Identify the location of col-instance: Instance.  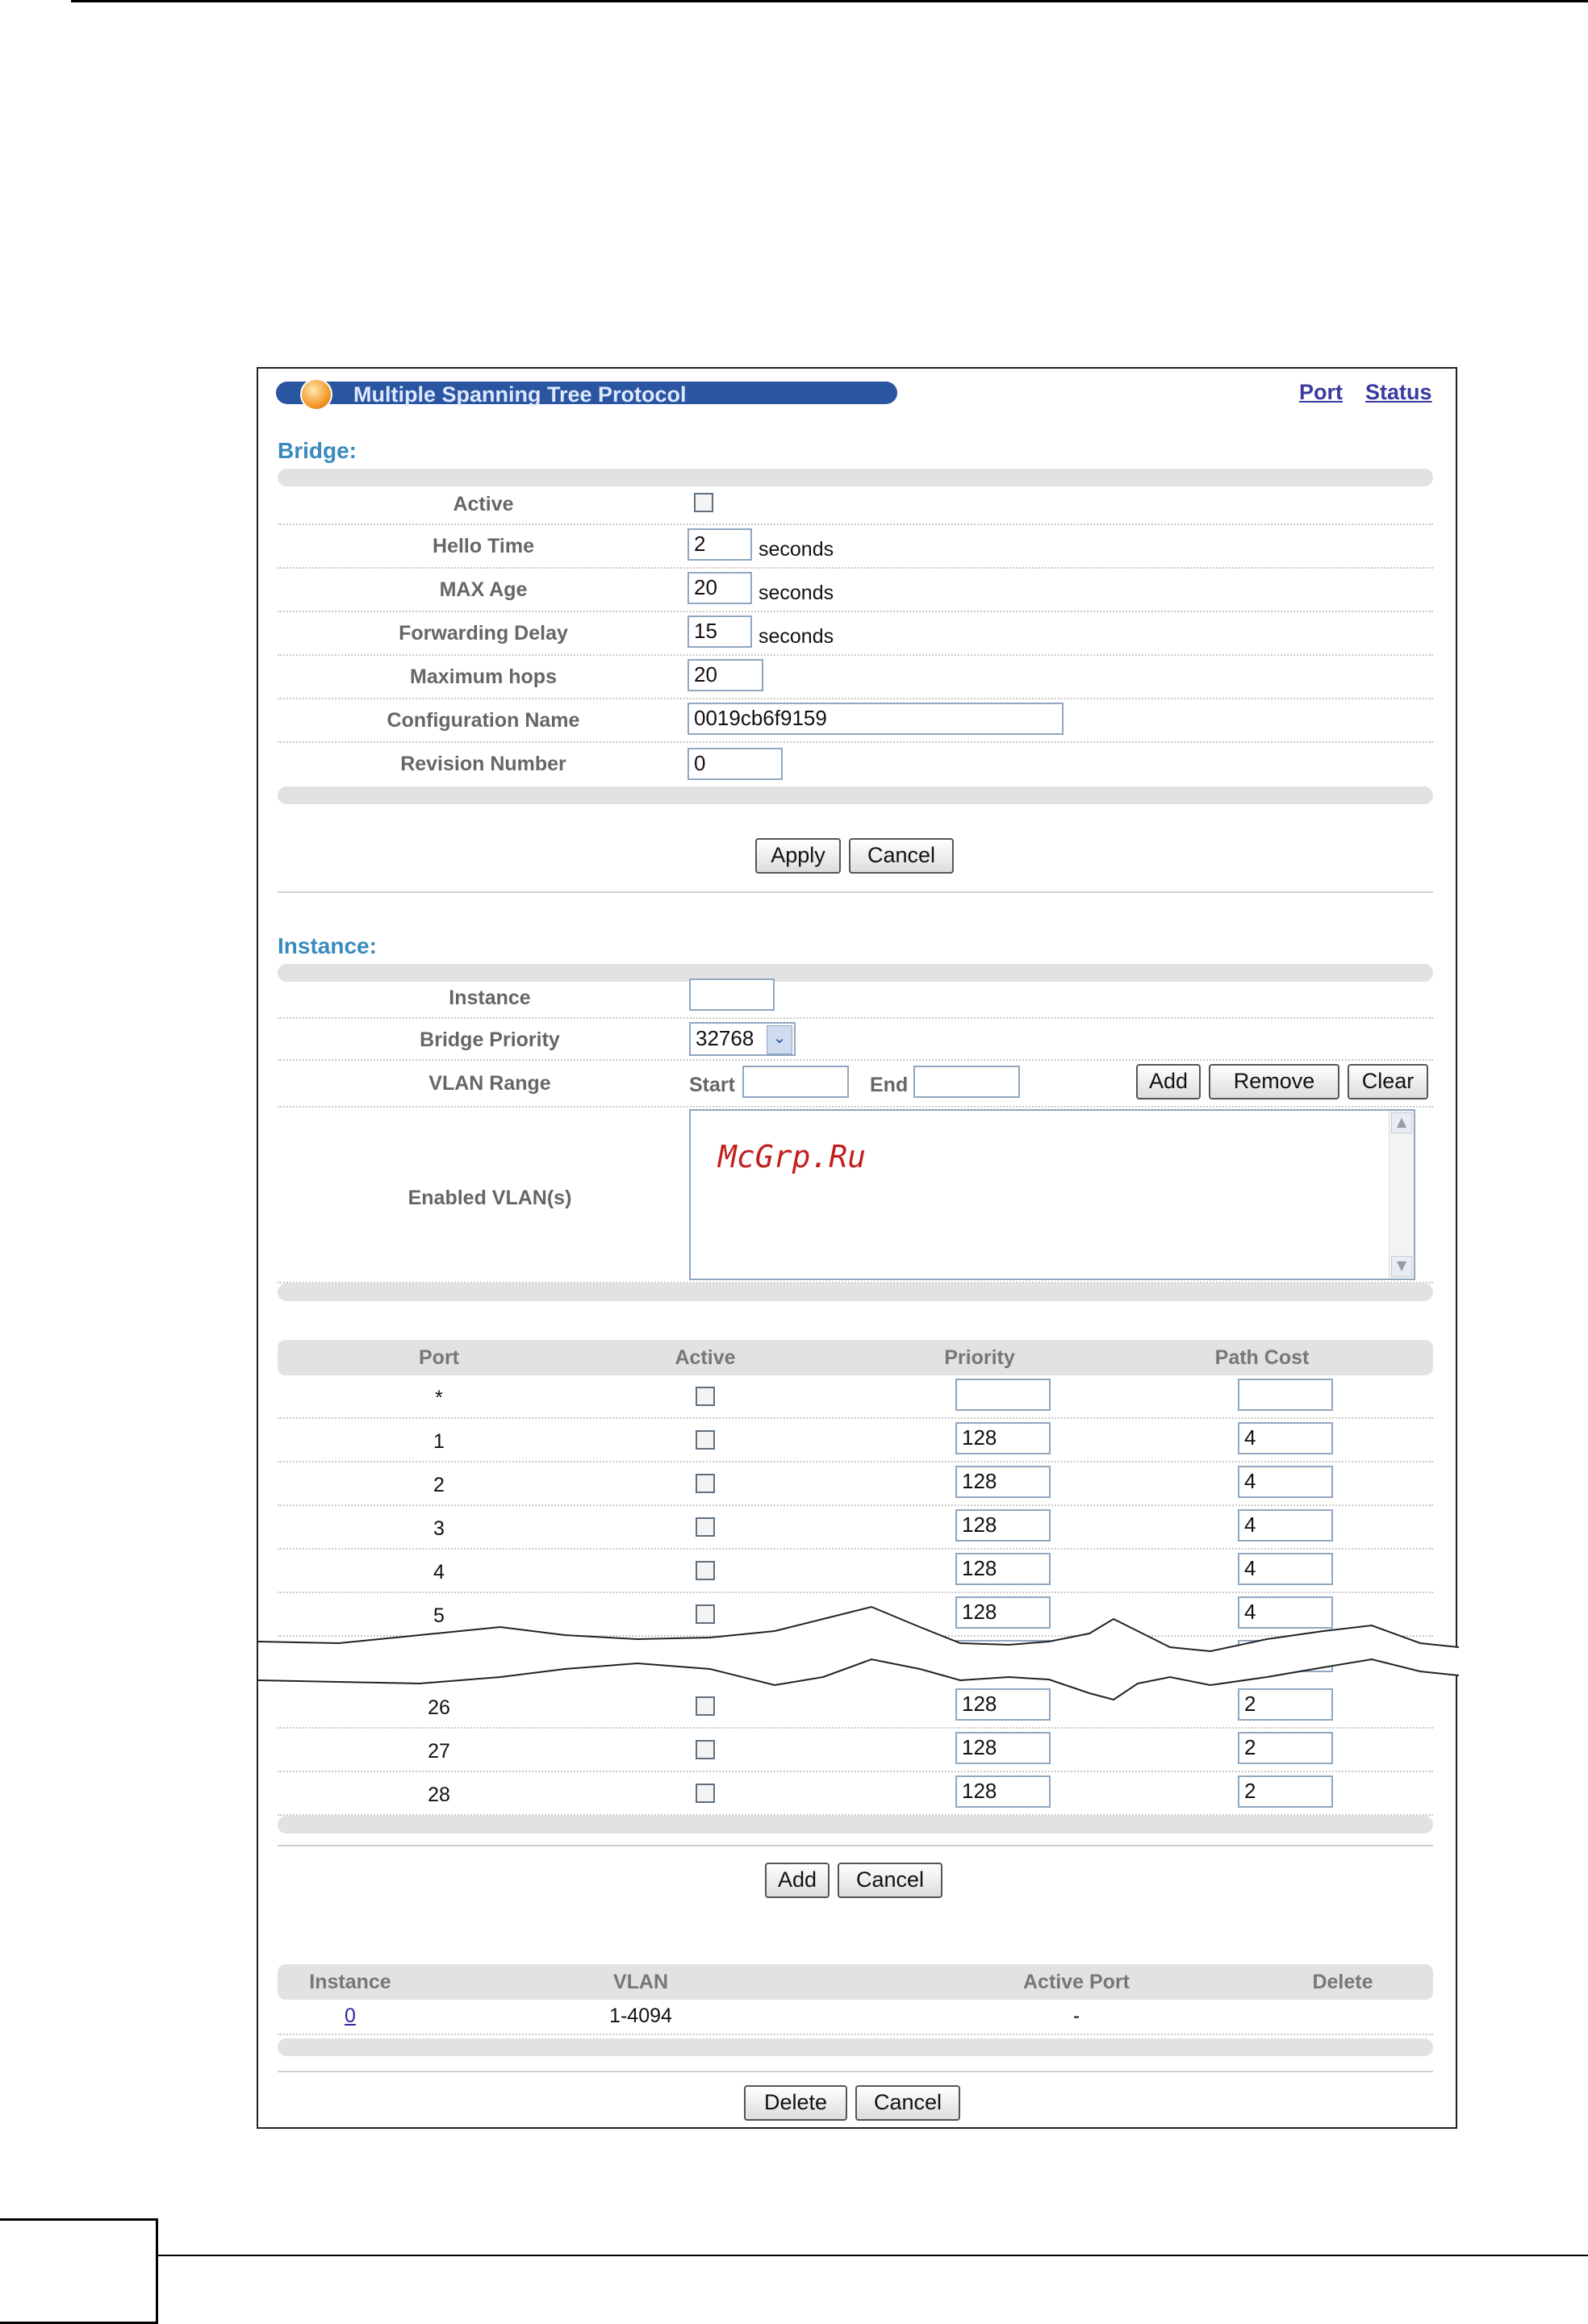
(350, 1982).